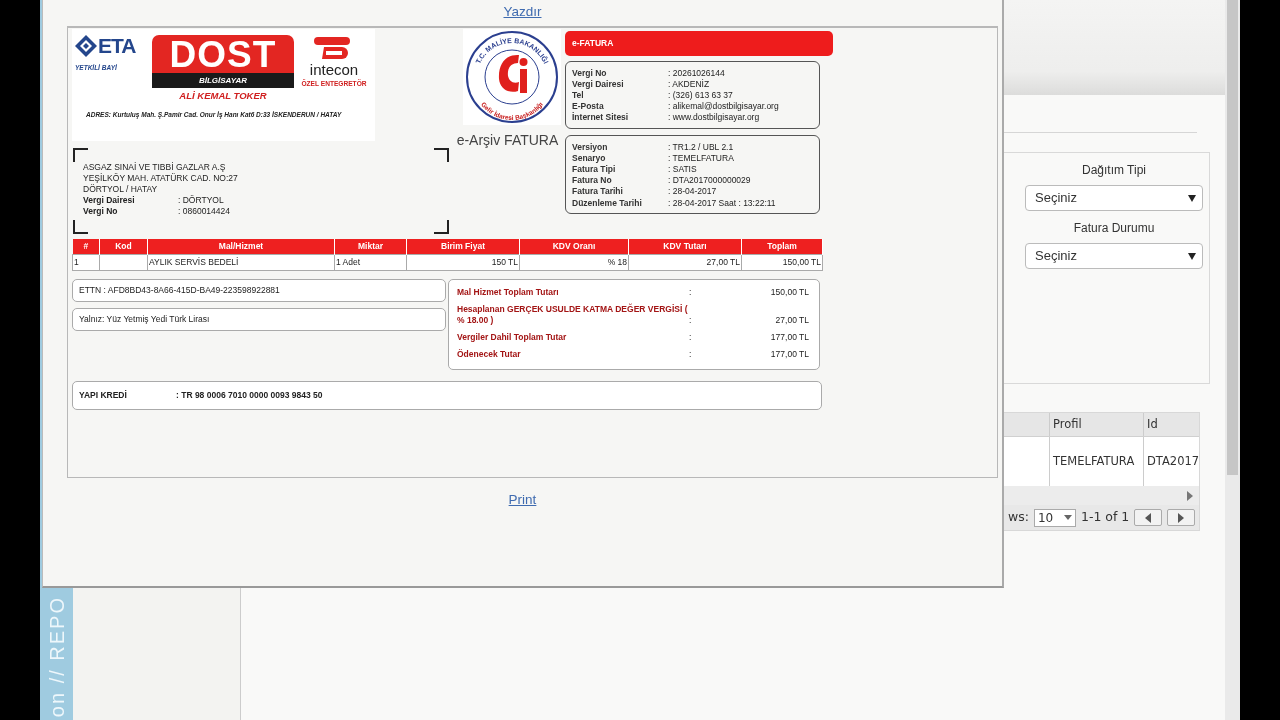  I want to click on field-value: : DTA2017000000029, so click(709, 181).